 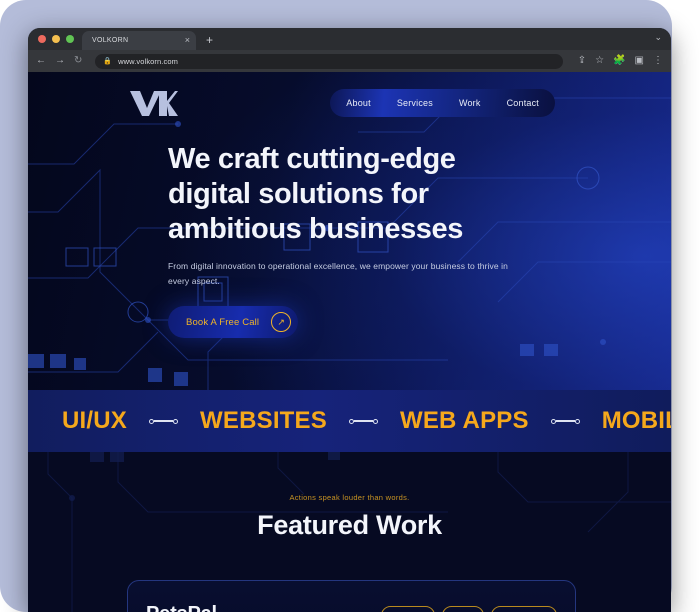 I want to click on maximize-window-button, so click(x=70, y=39).